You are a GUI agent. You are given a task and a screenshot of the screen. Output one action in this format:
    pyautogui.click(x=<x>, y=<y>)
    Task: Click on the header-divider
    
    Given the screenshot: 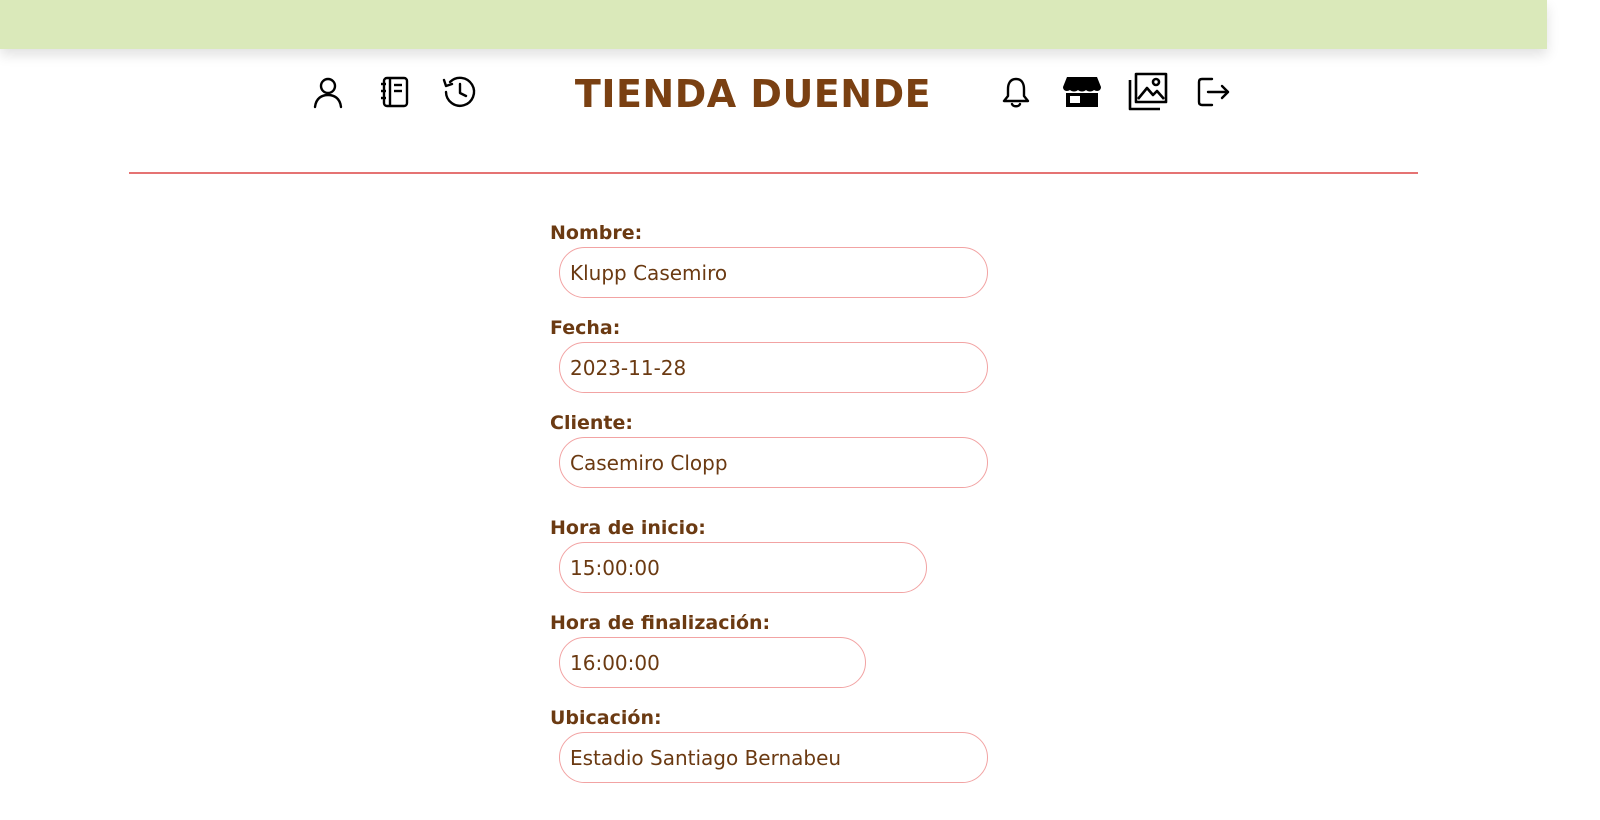 What is the action you would take?
    pyautogui.click(x=773, y=173)
    